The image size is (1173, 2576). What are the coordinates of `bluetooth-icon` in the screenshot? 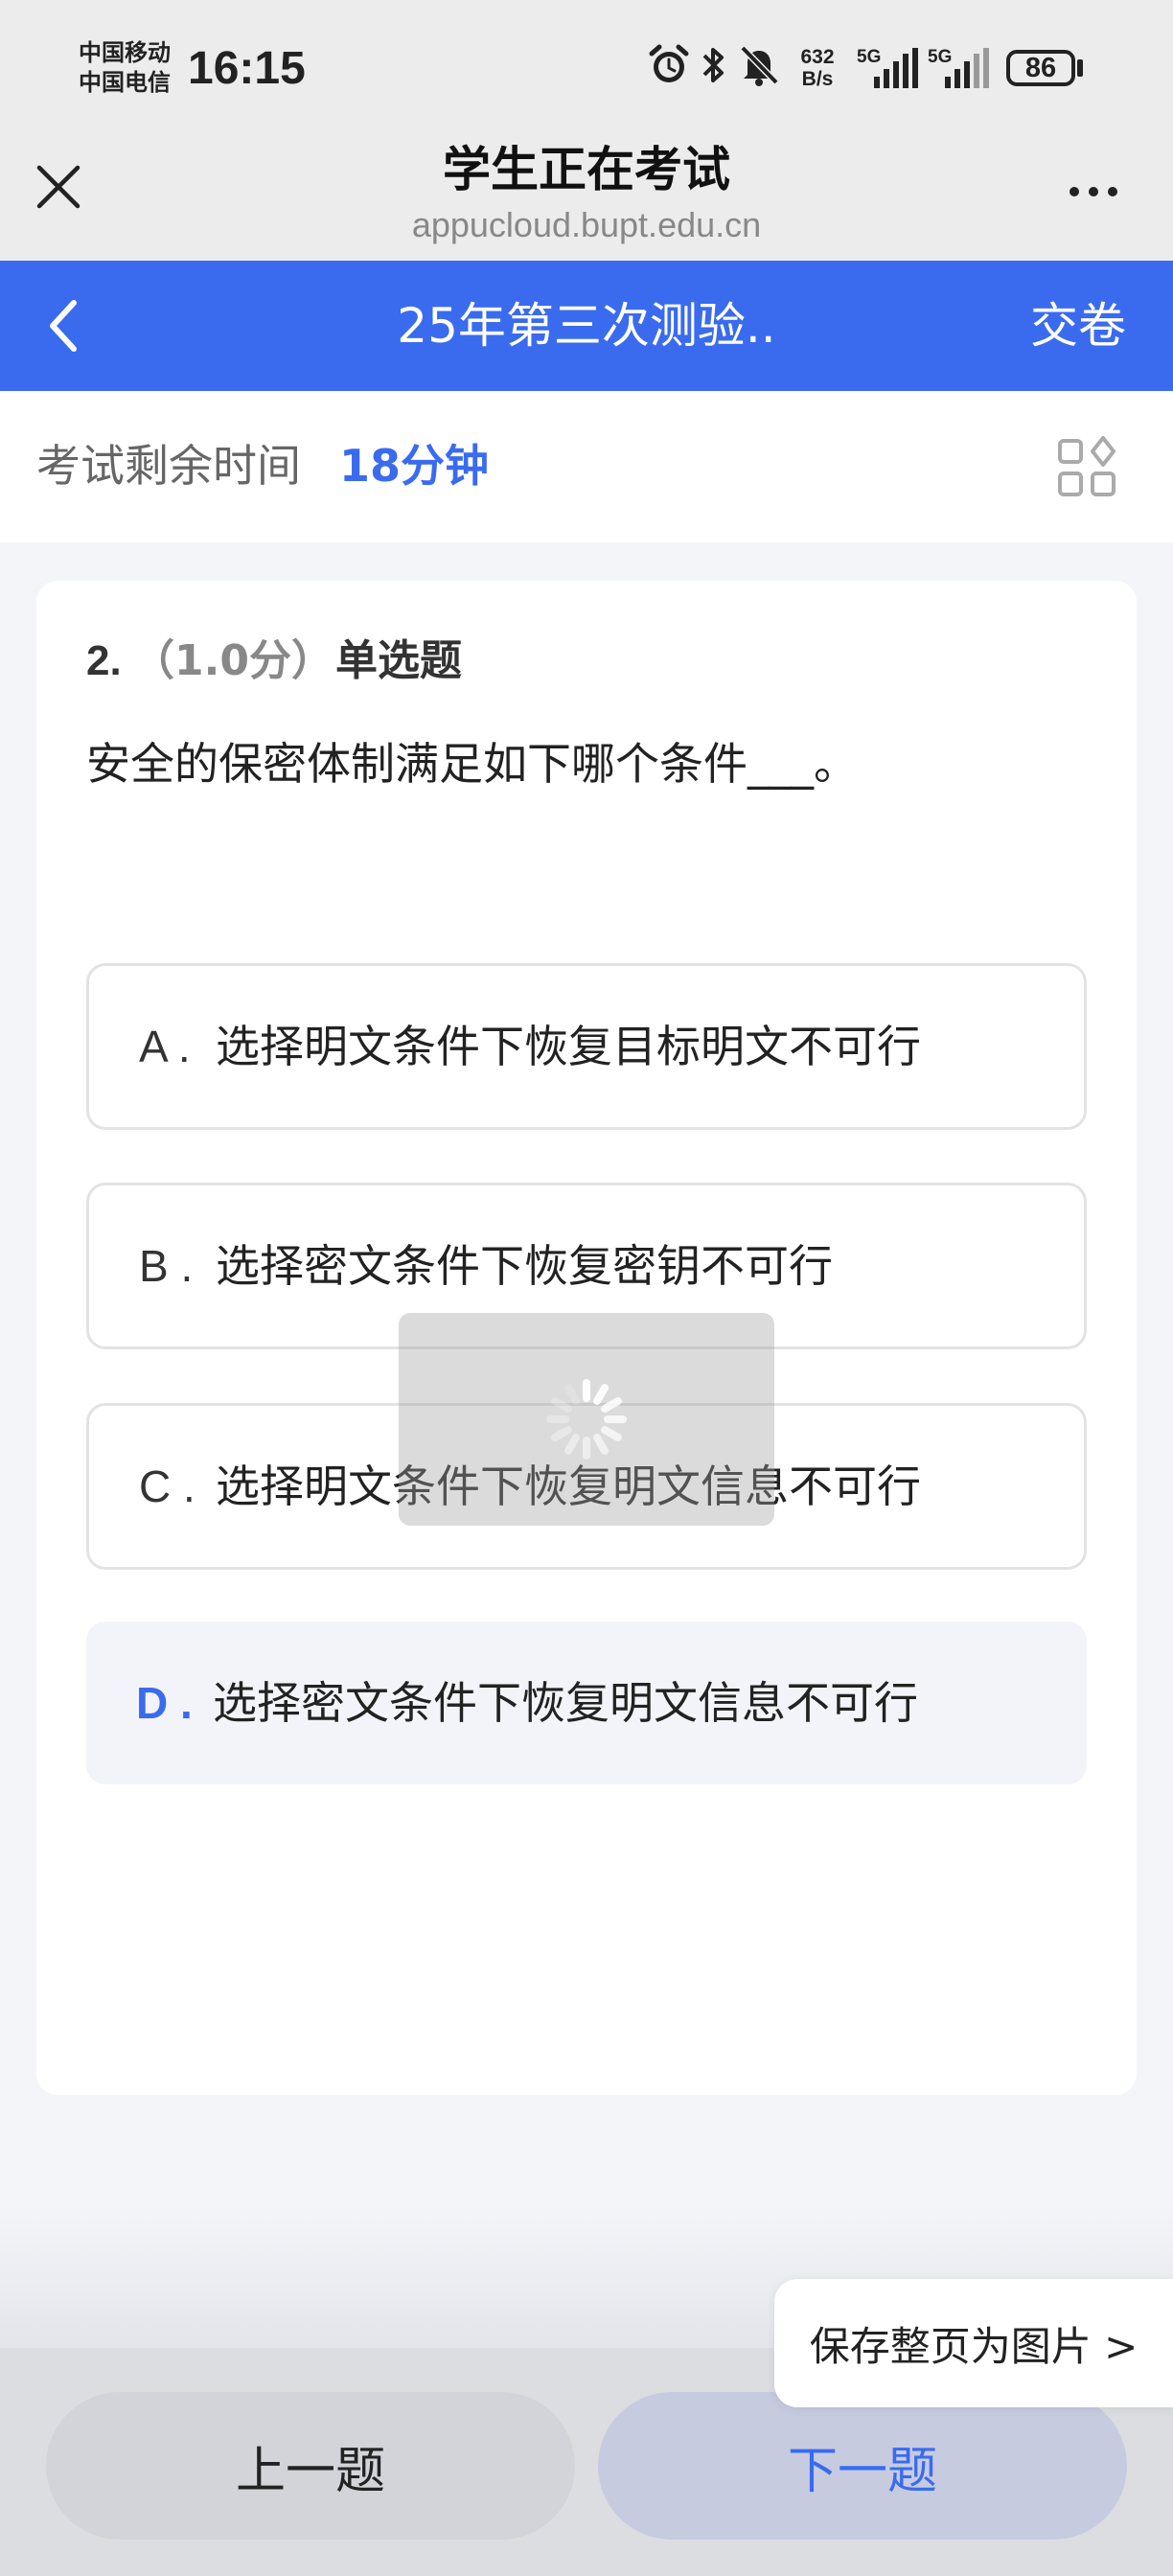 It's located at (713, 65).